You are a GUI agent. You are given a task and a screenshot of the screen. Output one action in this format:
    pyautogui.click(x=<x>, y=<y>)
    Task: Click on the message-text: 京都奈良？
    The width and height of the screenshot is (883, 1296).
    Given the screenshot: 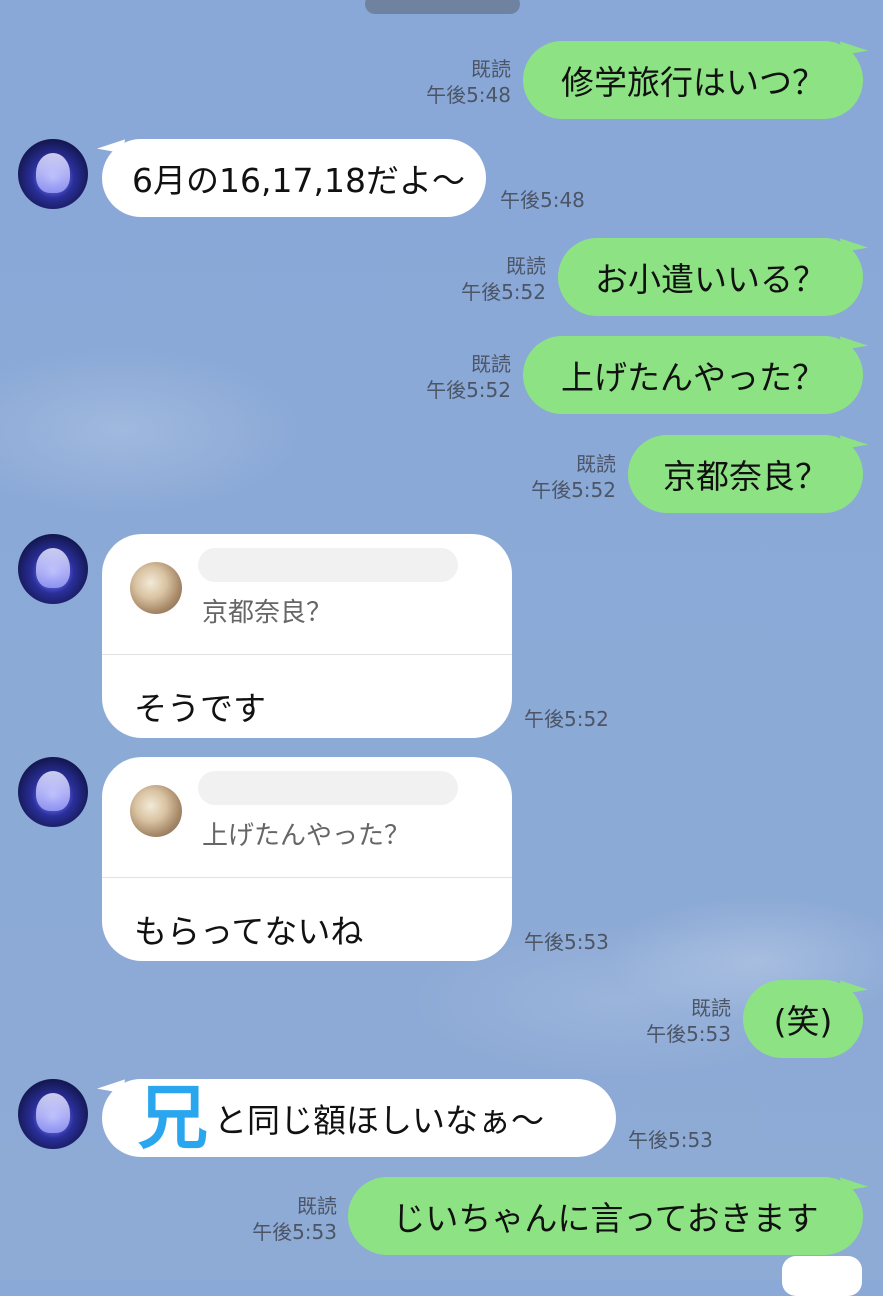 What is the action you would take?
    pyautogui.click(x=745, y=476)
    